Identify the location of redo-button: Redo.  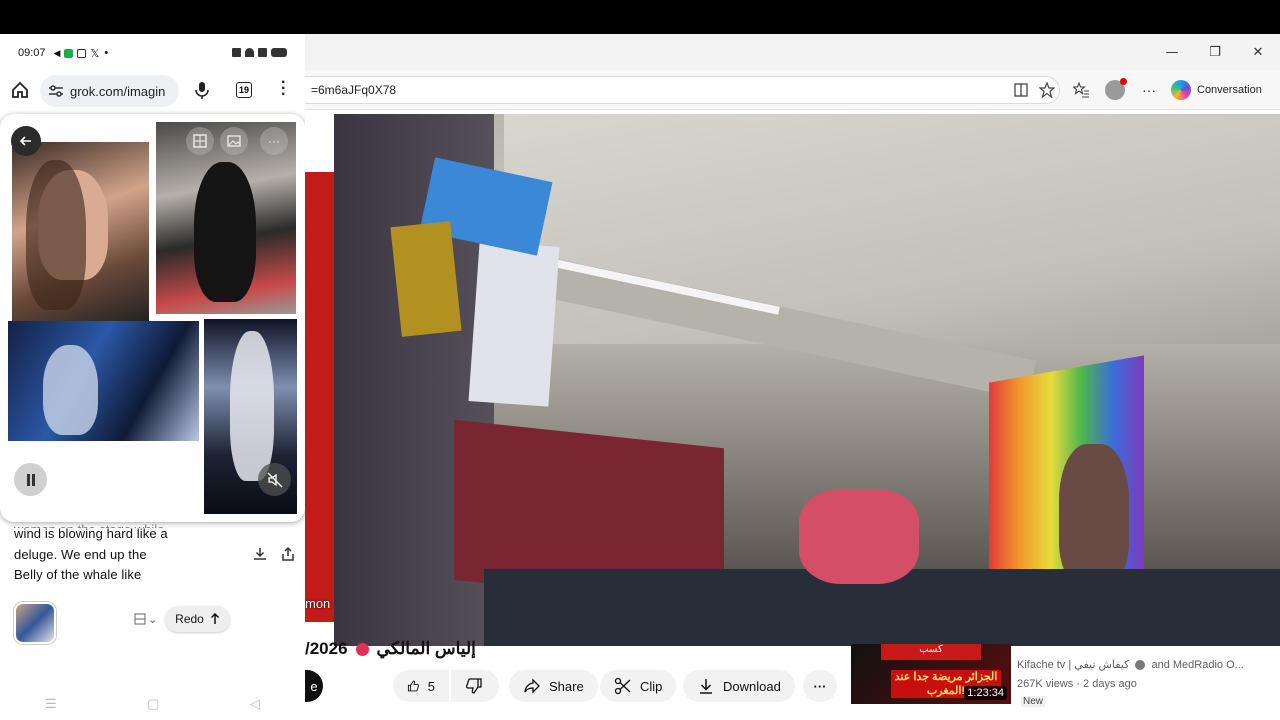
(197, 619).